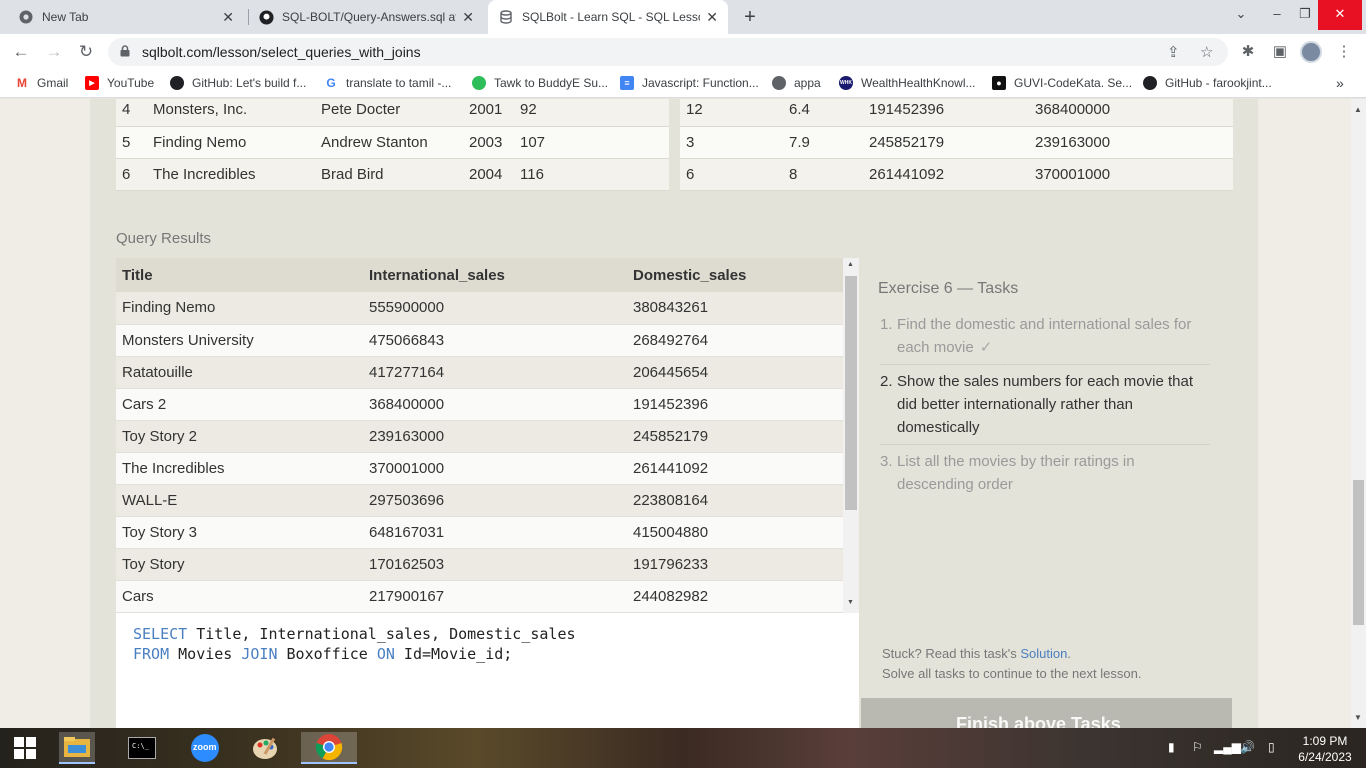 The height and width of the screenshot is (768, 1366). What do you see at coordinates (331, 83) in the screenshot?
I see `google-icon: G` at bounding box center [331, 83].